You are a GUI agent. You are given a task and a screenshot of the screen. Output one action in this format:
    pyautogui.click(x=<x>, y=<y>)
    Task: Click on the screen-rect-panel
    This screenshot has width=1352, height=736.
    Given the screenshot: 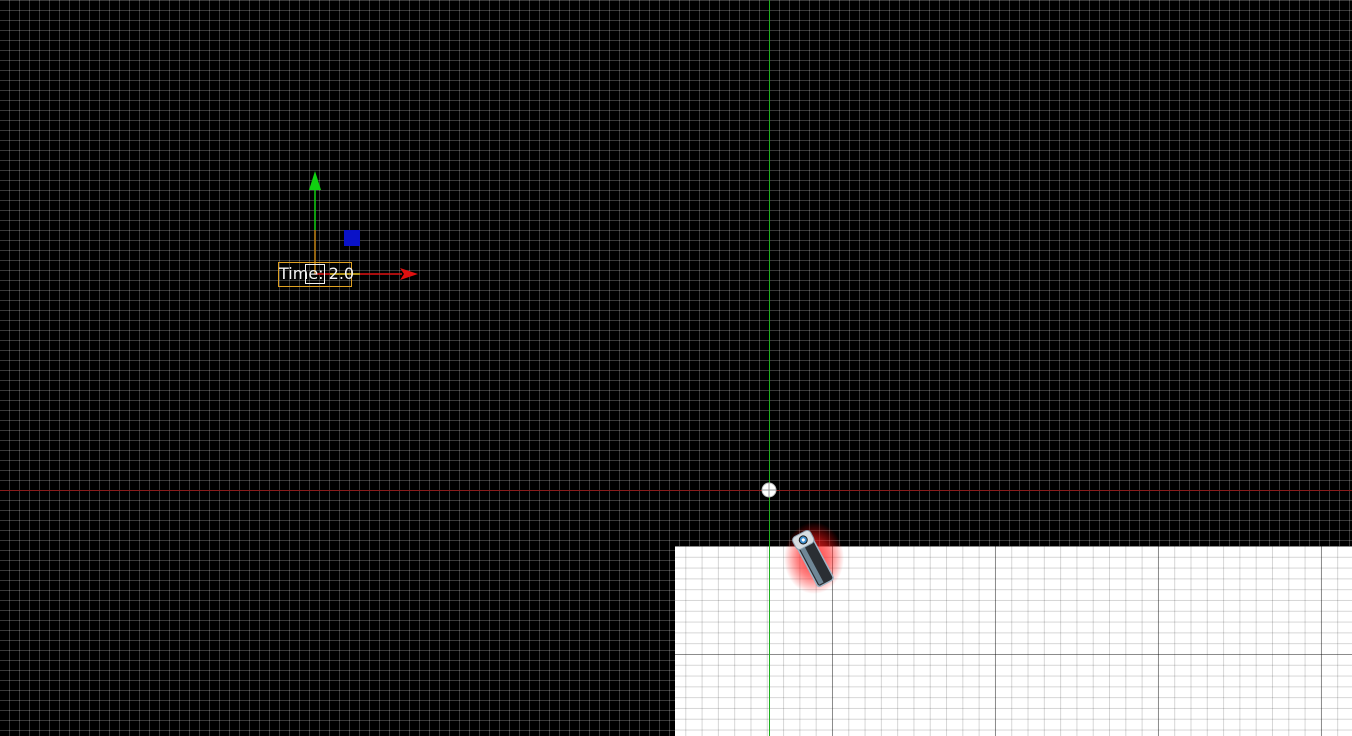 What is the action you would take?
    pyautogui.click(x=1013, y=641)
    